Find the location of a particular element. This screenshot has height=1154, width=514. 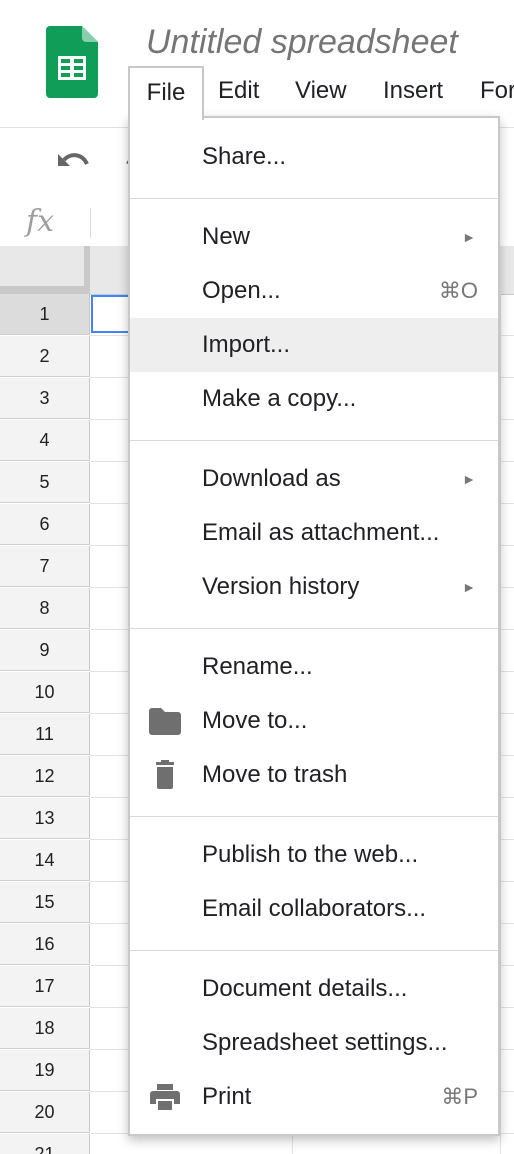

menu-edit: Edit is located at coordinates (238, 91).